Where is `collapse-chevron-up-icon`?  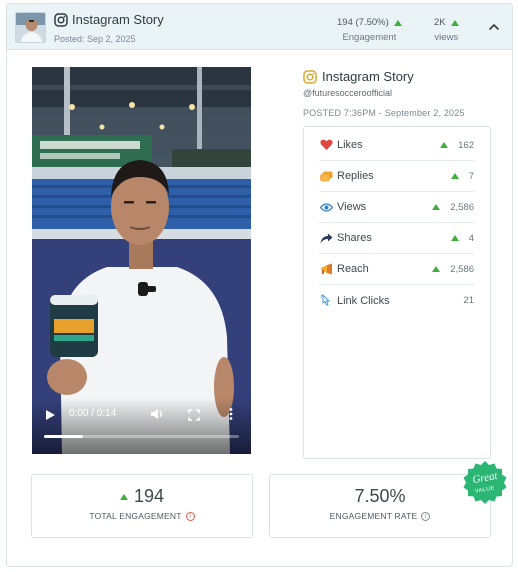
collapse-chevron-up-icon is located at coordinates (494, 27).